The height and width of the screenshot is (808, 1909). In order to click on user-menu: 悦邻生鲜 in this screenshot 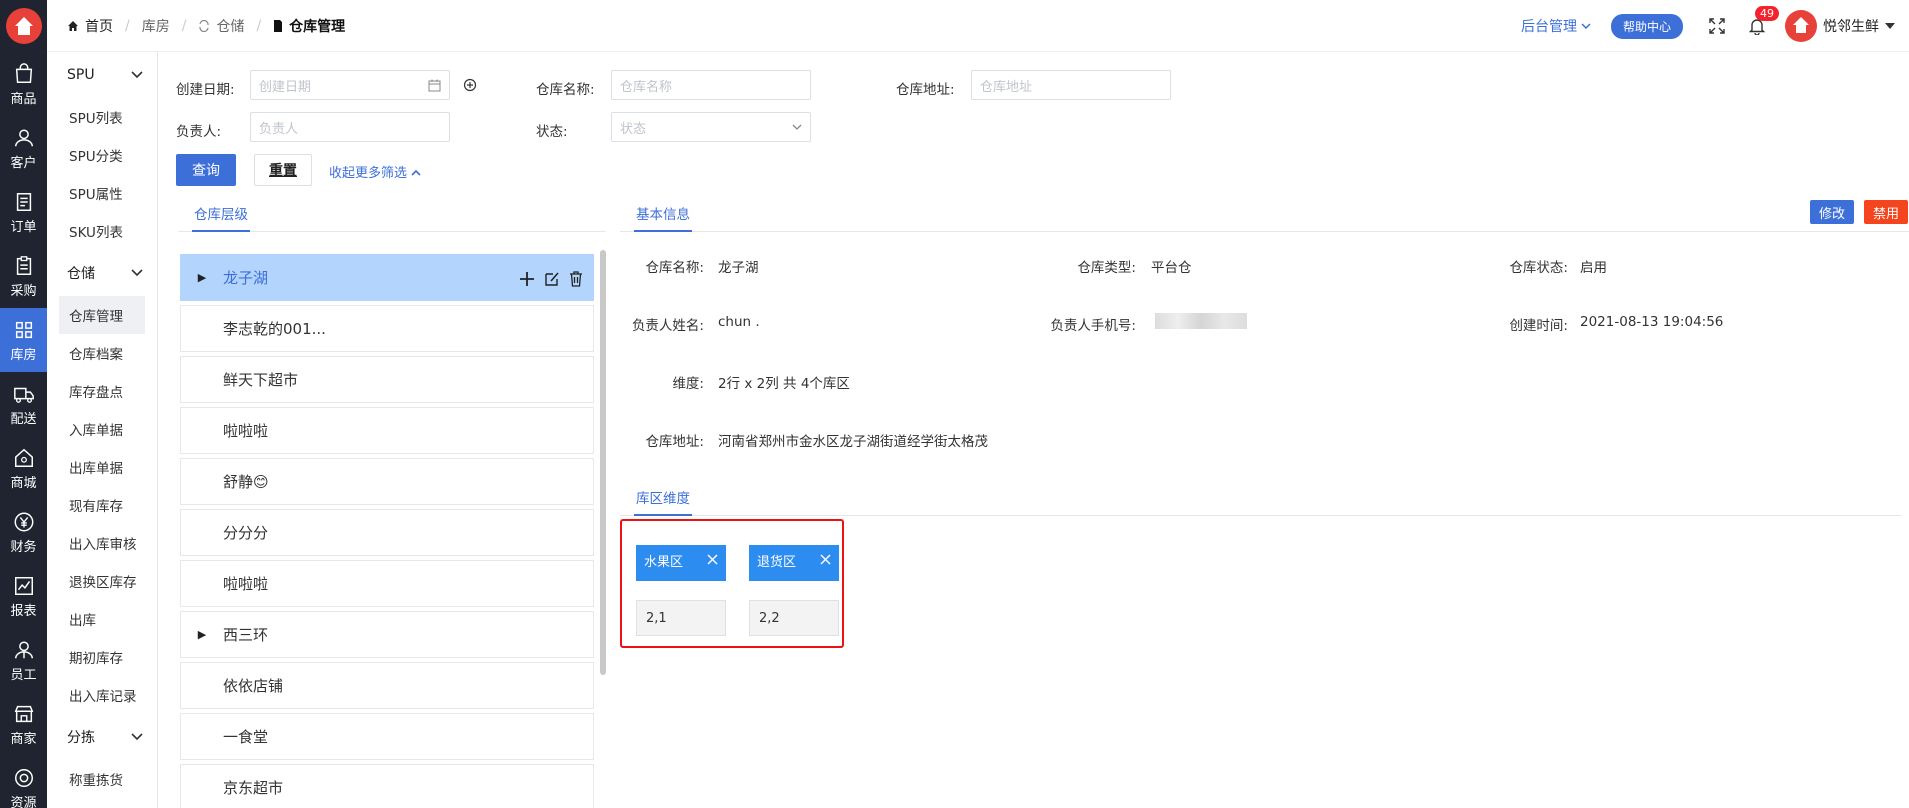, I will do `click(1840, 26)`.